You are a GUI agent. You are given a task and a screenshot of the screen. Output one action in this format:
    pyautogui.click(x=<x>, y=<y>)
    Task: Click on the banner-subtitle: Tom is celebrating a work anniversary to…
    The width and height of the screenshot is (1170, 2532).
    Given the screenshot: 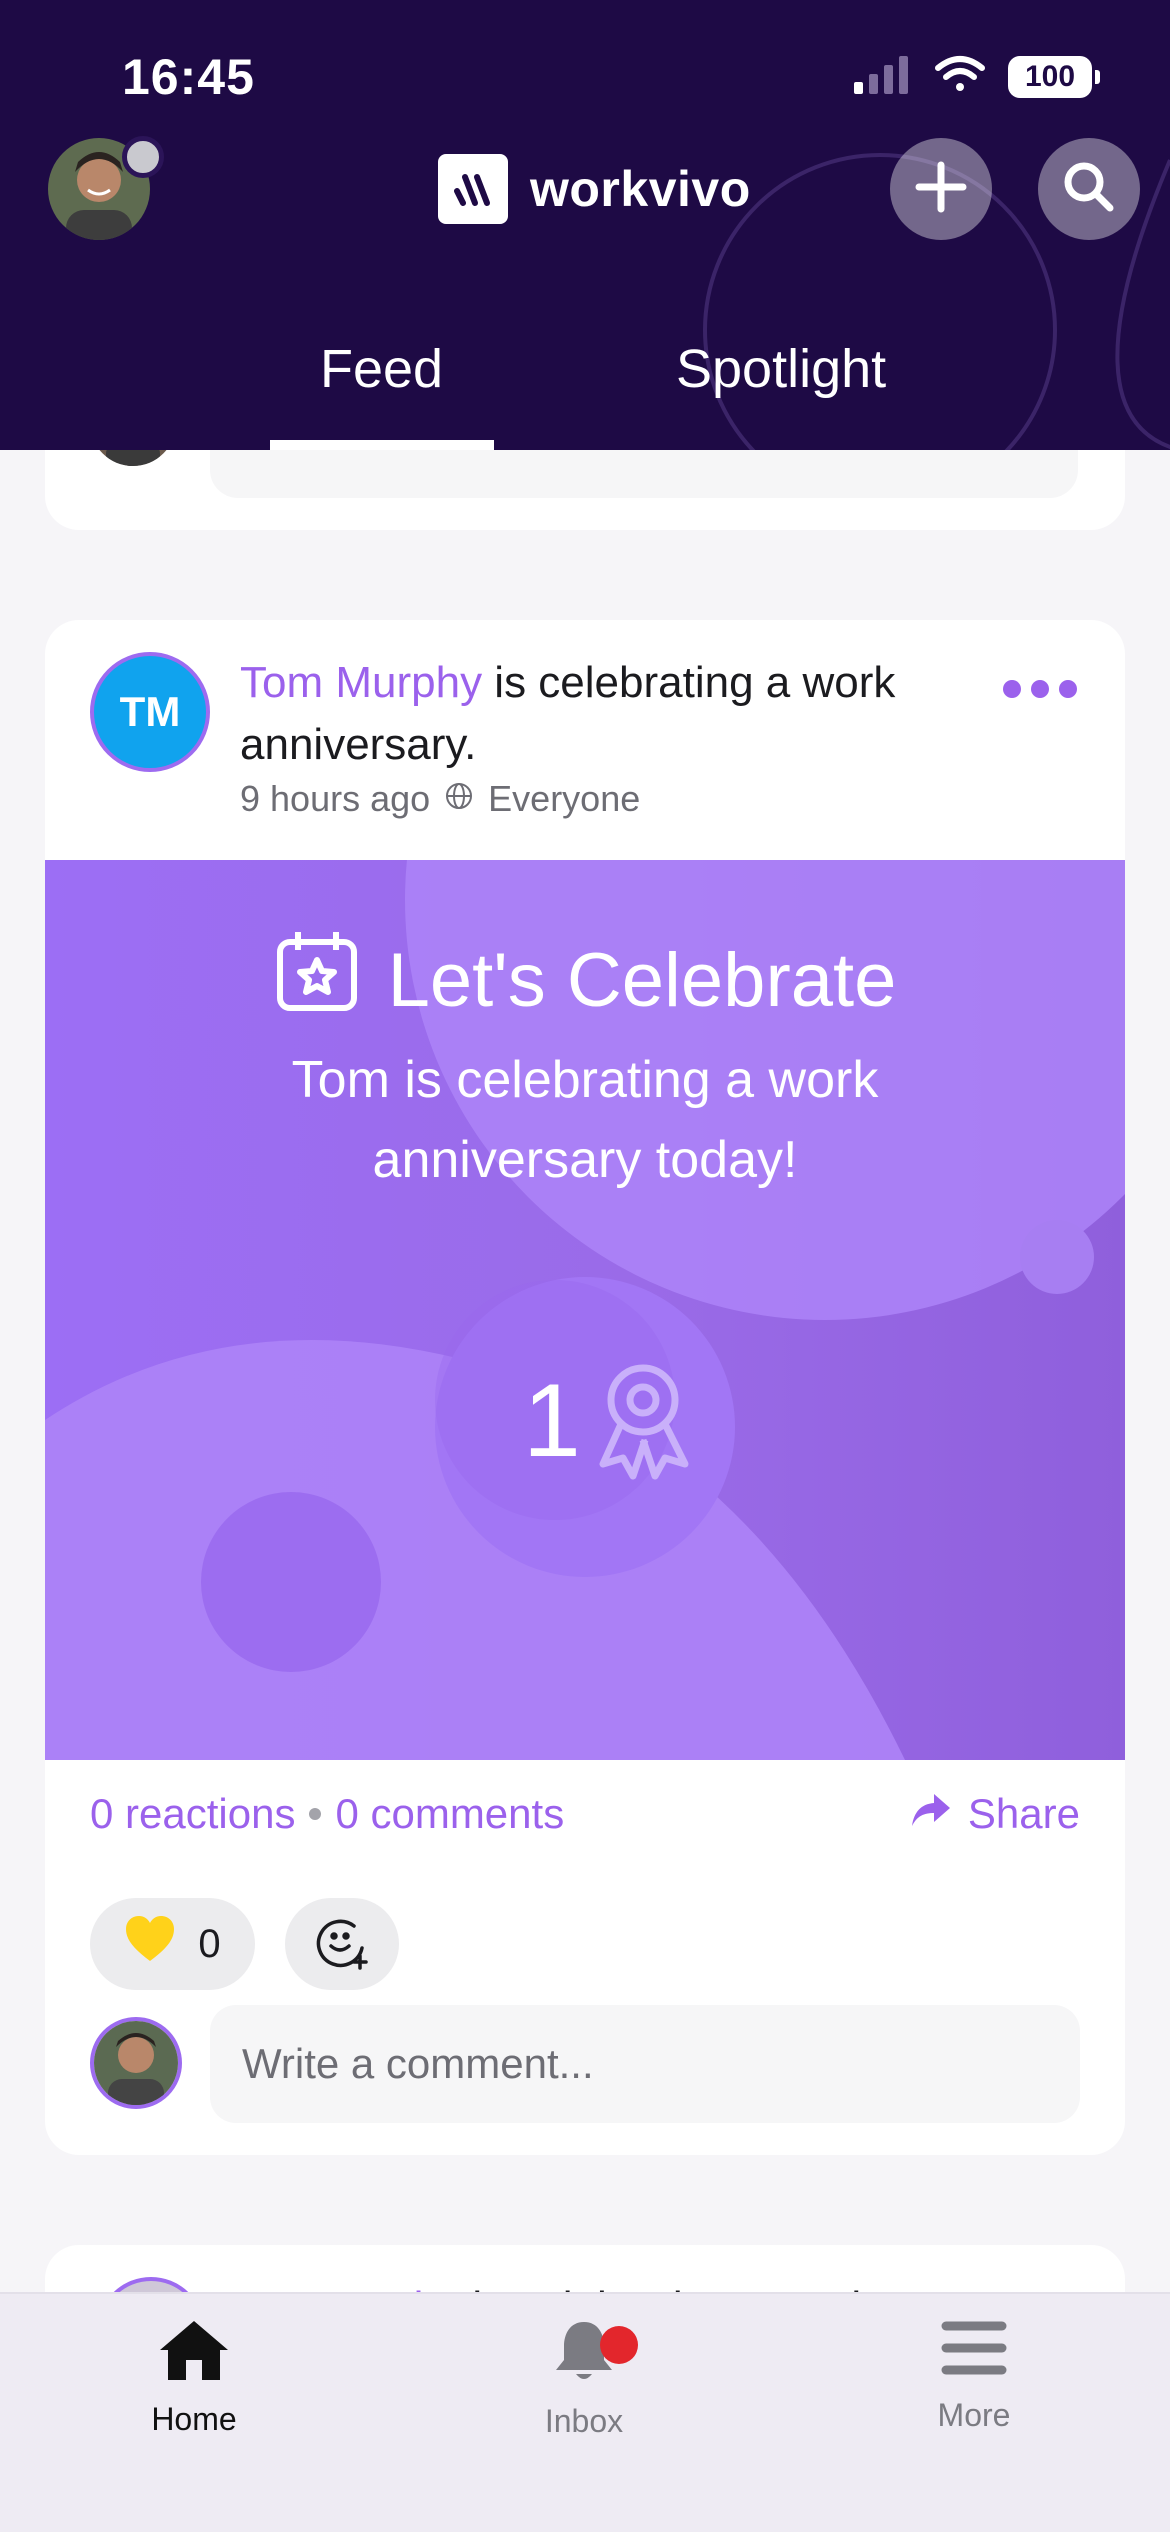 What is the action you would take?
    pyautogui.click(x=585, y=1120)
    